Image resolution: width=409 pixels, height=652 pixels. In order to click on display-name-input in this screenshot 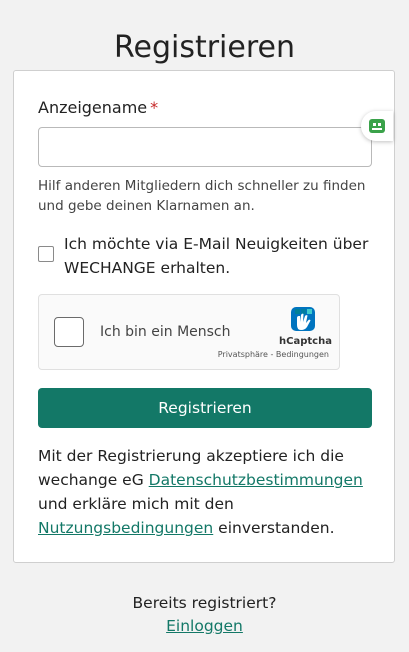, I will do `click(205, 147)`.